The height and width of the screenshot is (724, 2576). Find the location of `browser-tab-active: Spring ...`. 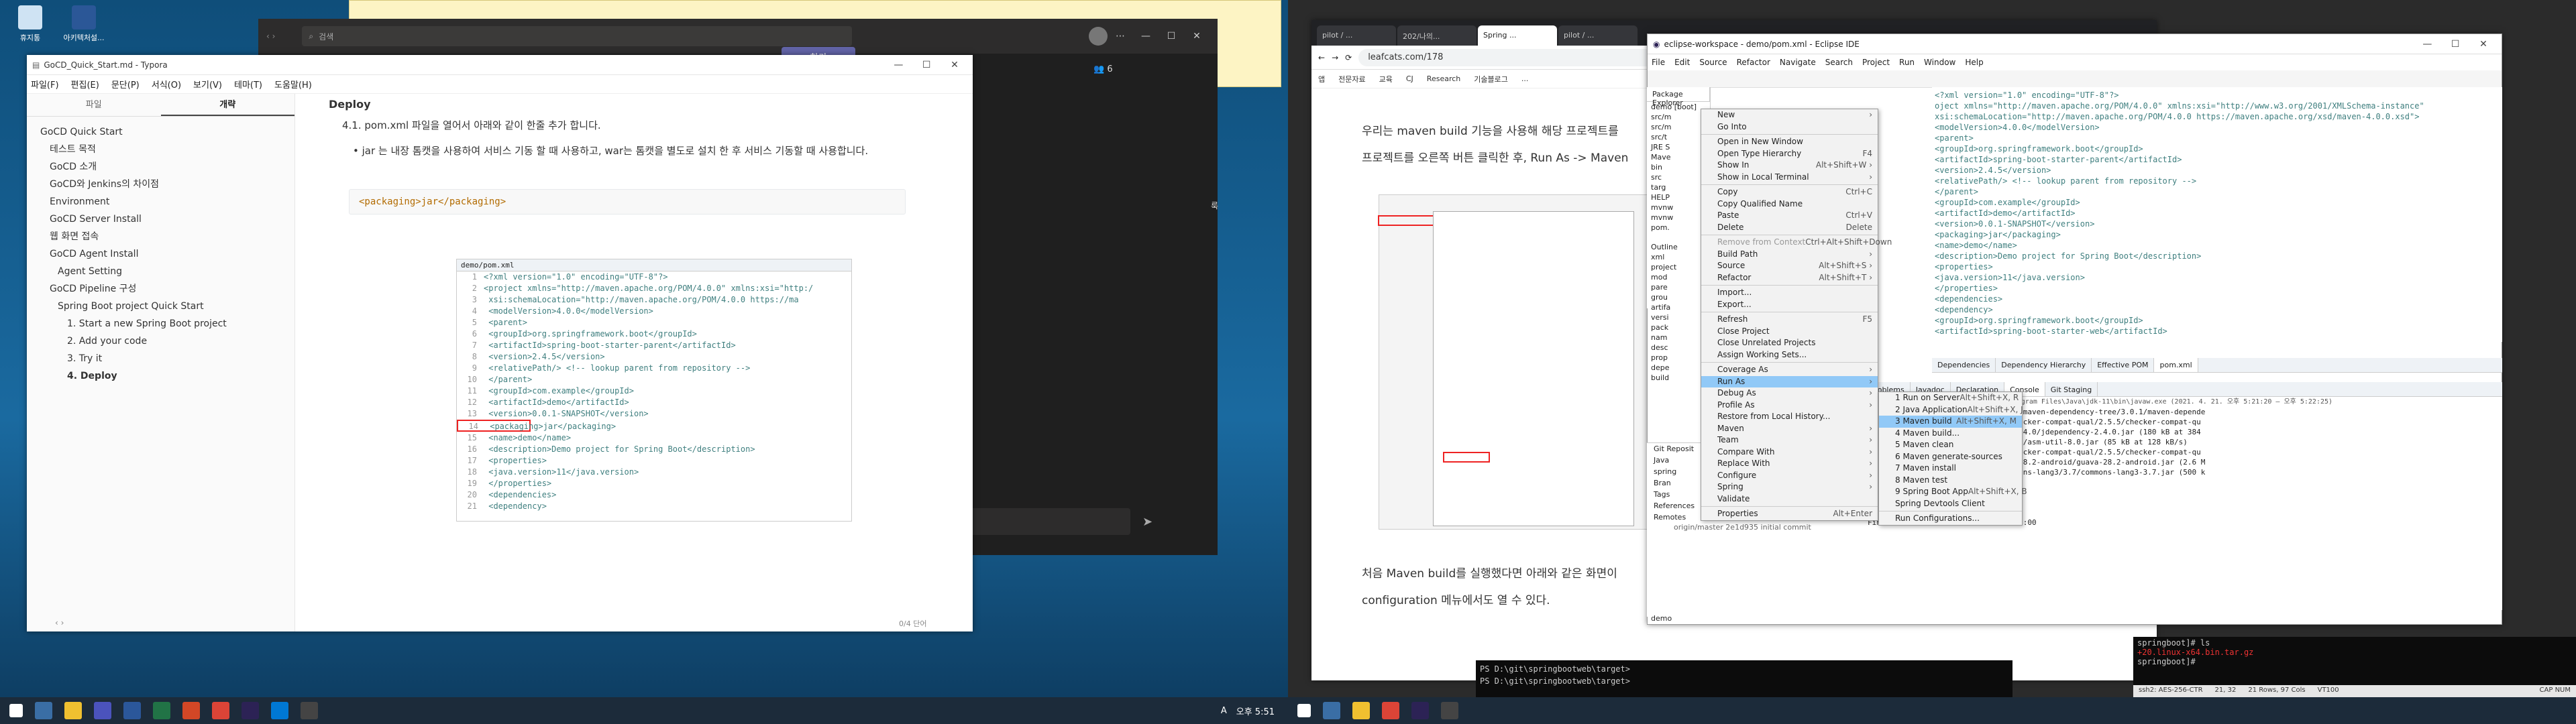

browser-tab-active: Spring ... is located at coordinates (1517, 35).